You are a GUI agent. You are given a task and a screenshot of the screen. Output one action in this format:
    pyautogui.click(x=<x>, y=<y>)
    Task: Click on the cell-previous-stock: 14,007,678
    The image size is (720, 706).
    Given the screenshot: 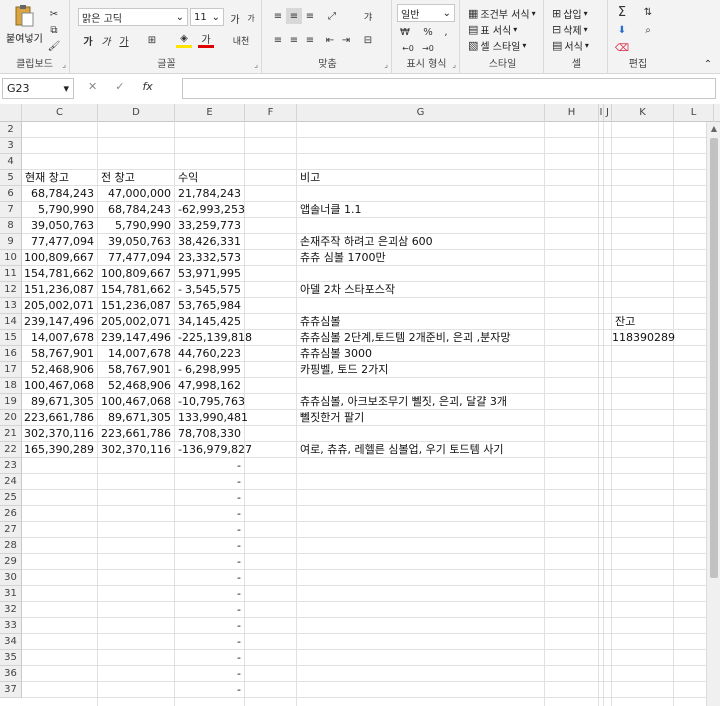 What is the action you would take?
    pyautogui.click(x=136, y=354)
    